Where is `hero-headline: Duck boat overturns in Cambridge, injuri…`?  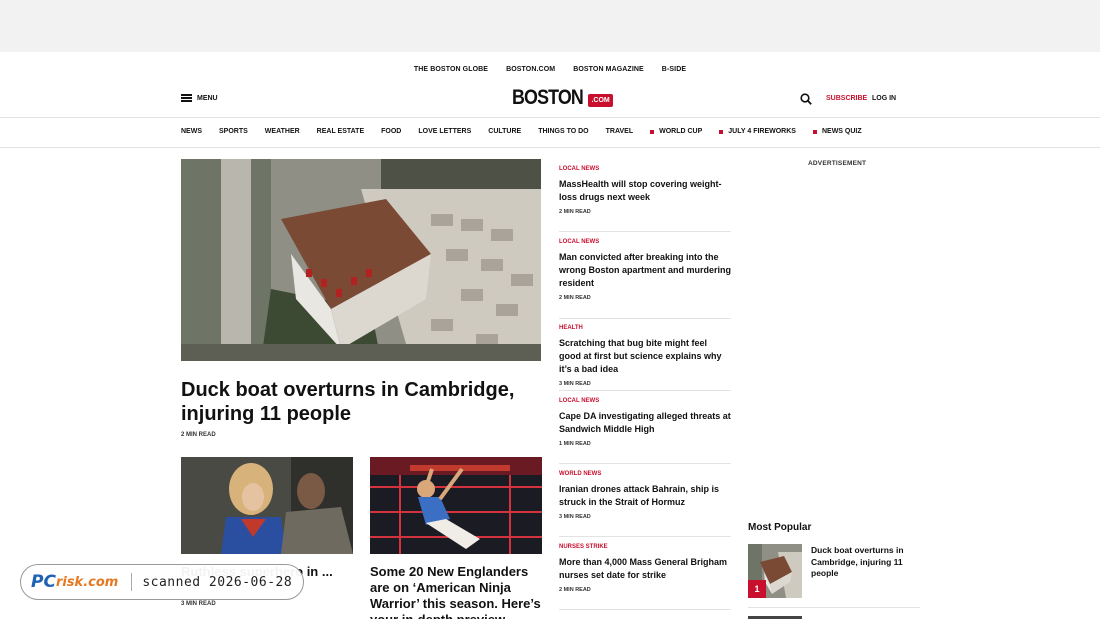 hero-headline: Duck boat overturns in Cambridge, injuri… is located at coordinates (366, 402).